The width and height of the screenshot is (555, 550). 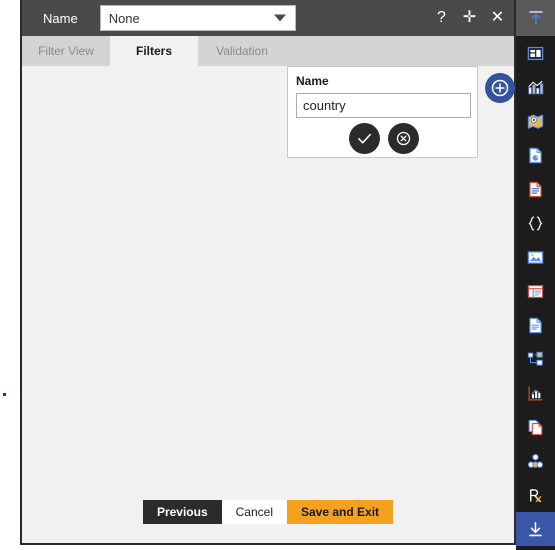 What do you see at coordinates (535, 87) in the screenshot?
I see `bar-chart-icon` at bounding box center [535, 87].